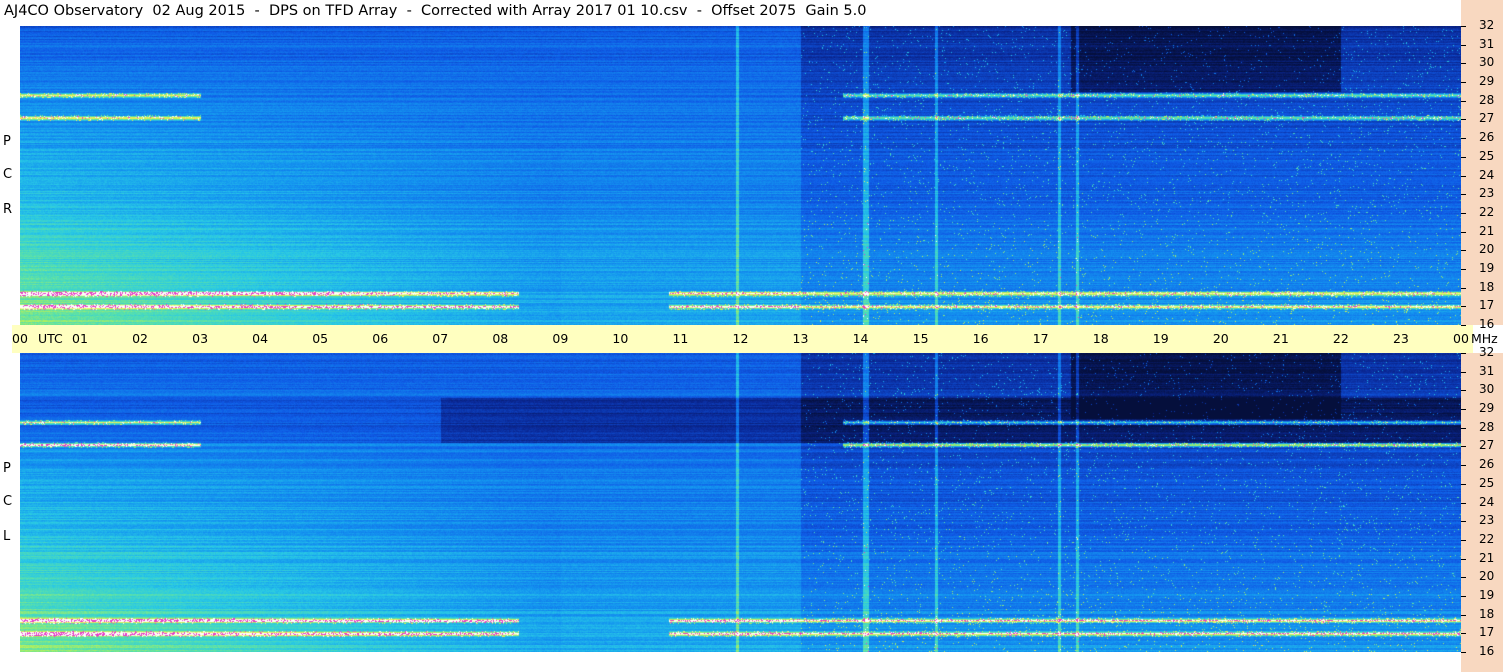 This screenshot has height=672, width=1503. What do you see at coordinates (200, 338) in the screenshot?
I see `utc-tick-label: 03` at bounding box center [200, 338].